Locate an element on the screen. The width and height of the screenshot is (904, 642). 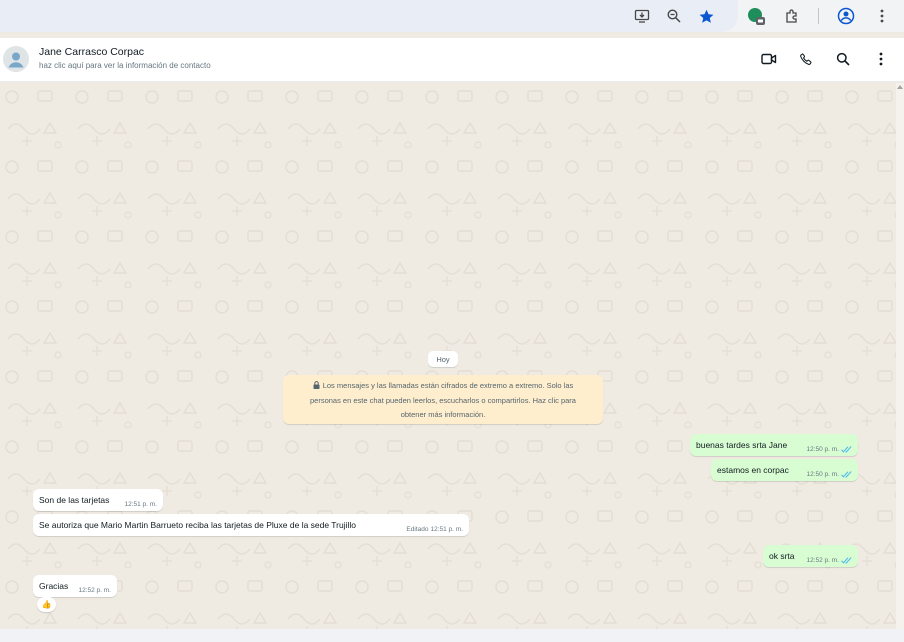
message-incoming: Gracias 12:52 p. m. is located at coordinates (75, 586).